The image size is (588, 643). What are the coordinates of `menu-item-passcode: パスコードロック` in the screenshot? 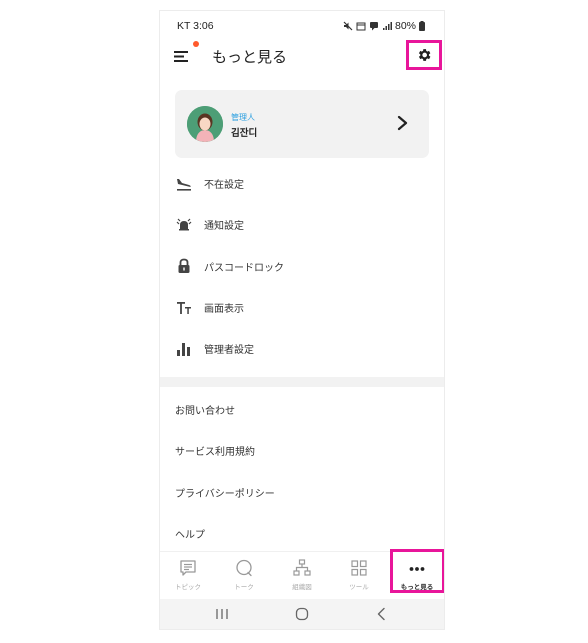 It's located at (302, 266).